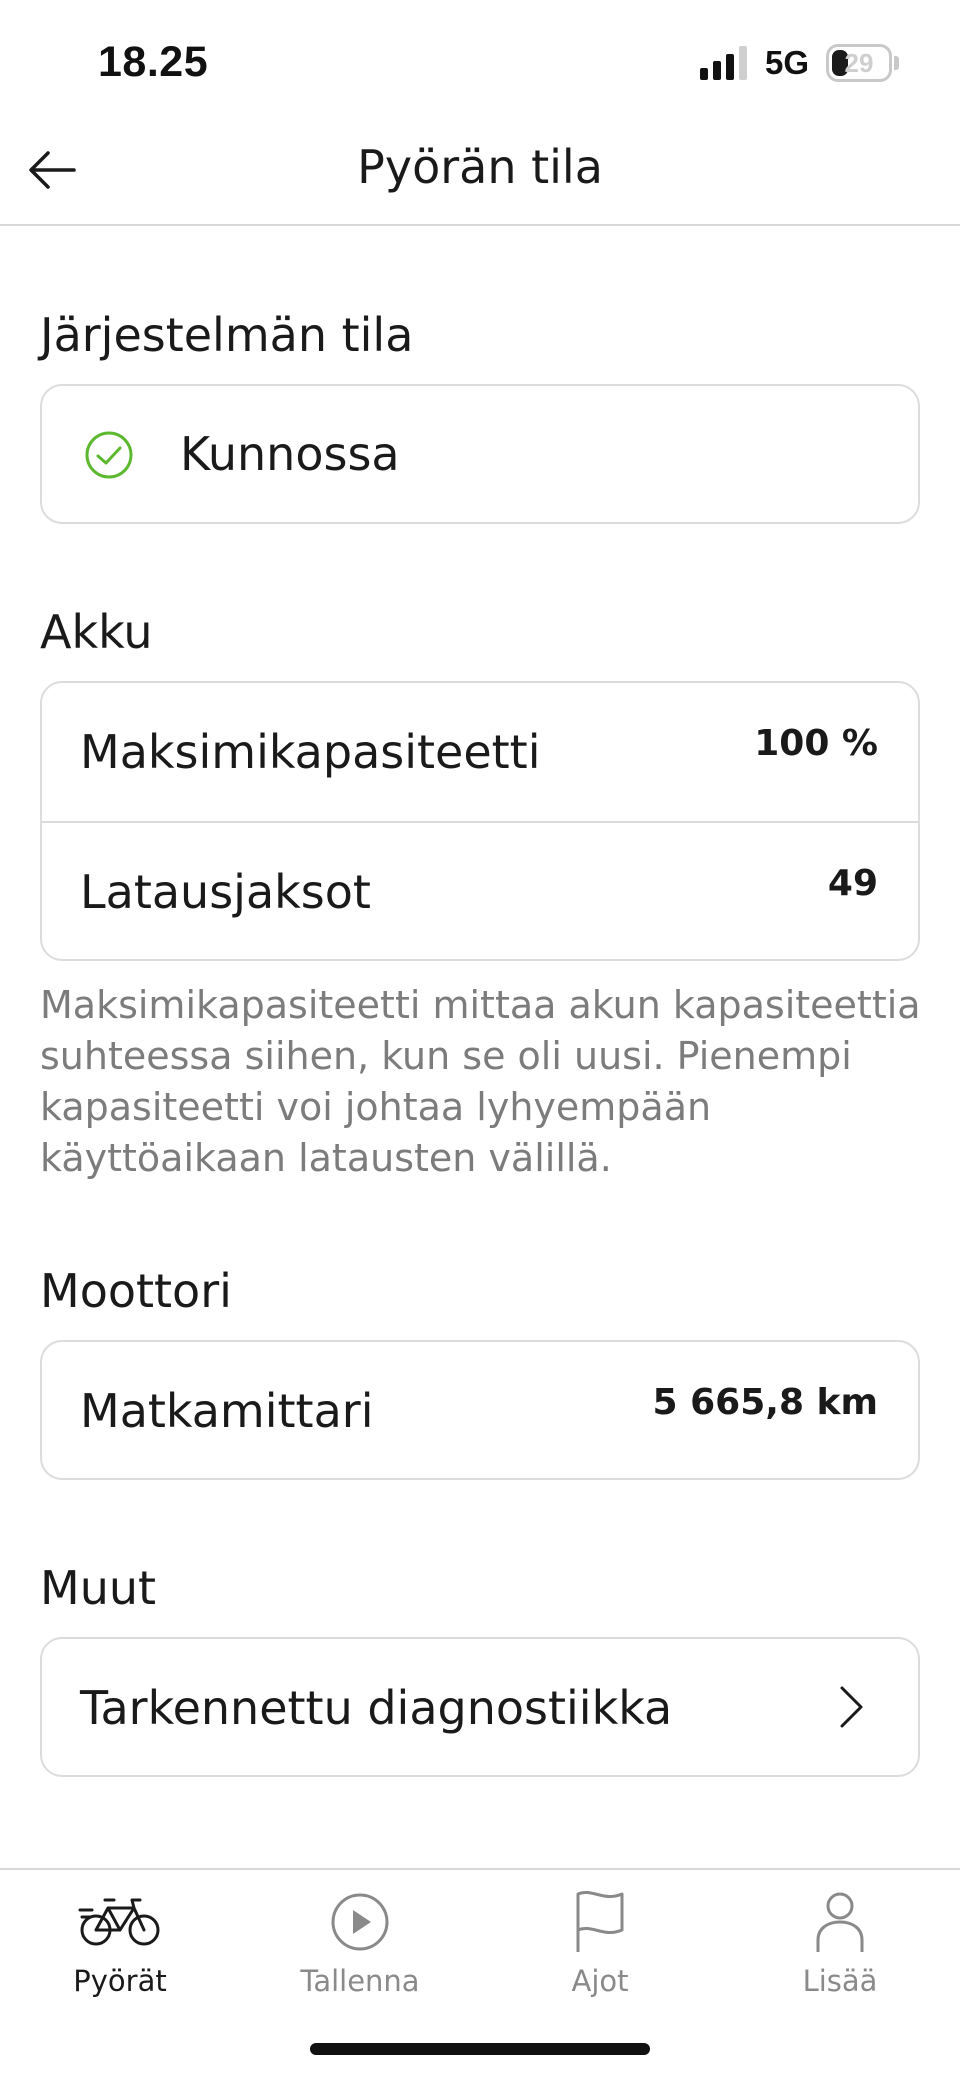 The image size is (960, 2078). What do you see at coordinates (119, 1922) in the screenshot?
I see `bike-icon` at bounding box center [119, 1922].